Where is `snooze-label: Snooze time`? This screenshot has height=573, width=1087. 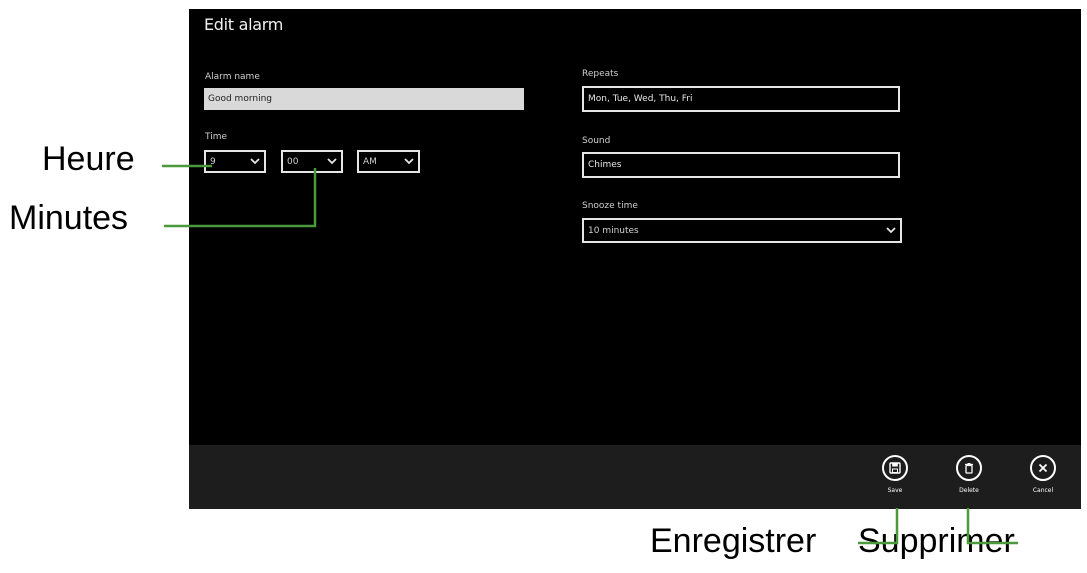 snooze-label: Snooze time is located at coordinates (610, 206).